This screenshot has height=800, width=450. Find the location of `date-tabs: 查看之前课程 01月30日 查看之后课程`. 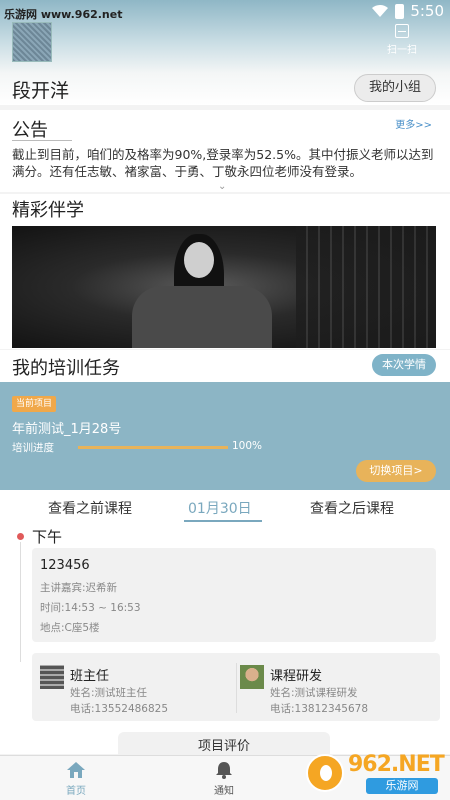

date-tabs: 查看之前课程 01月30日 查看之后课程 is located at coordinates (225, 507).